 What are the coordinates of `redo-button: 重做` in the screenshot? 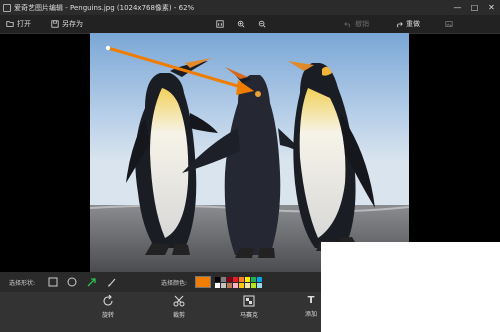 It's located at (407, 24).